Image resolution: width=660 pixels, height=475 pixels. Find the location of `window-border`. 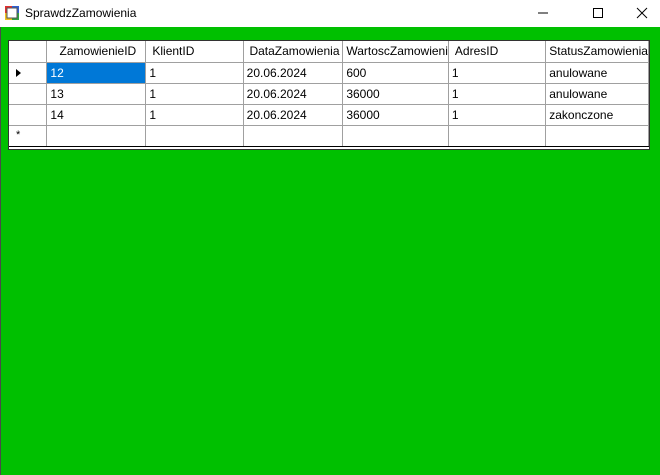

window-border is located at coordinates (0, 251).